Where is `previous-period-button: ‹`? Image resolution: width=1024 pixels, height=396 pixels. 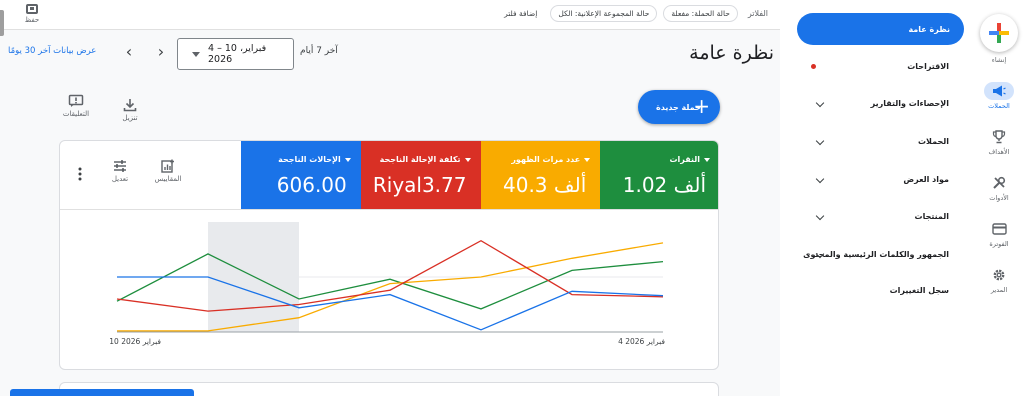 previous-period-button: ‹ is located at coordinates (129, 53).